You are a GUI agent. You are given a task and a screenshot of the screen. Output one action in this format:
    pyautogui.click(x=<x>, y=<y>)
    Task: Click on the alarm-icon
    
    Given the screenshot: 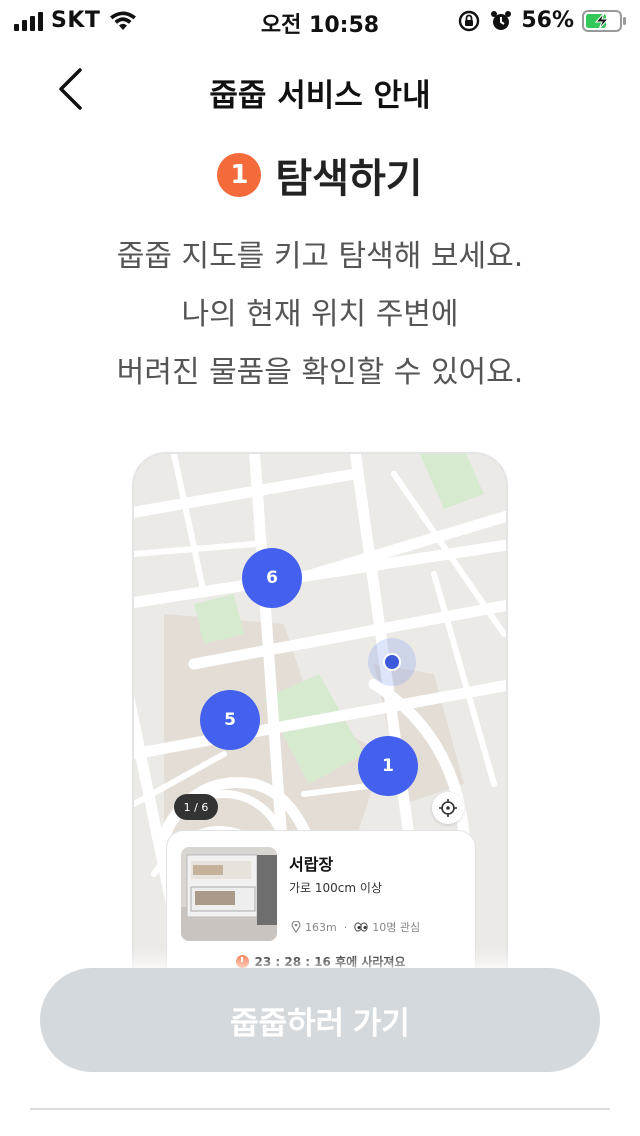 What is the action you would take?
    pyautogui.click(x=501, y=20)
    